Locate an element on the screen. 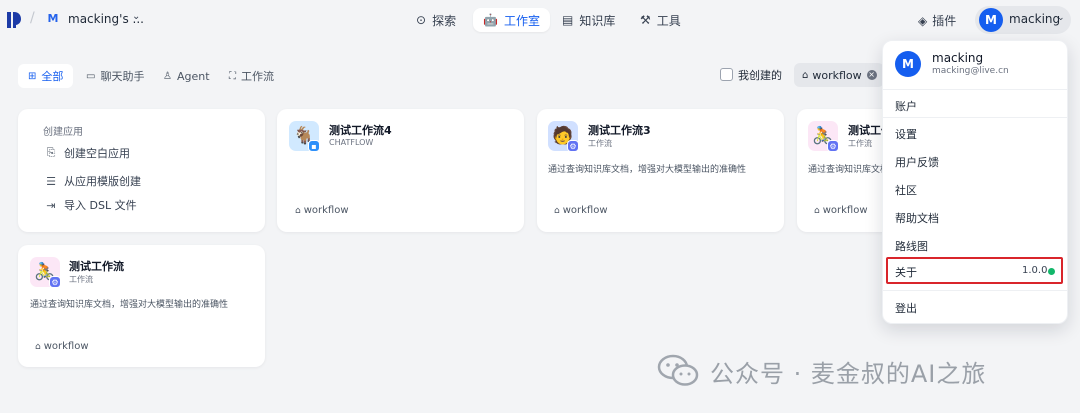 The image size is (1080, 413). nav-explore: ⊙ 探索 is located at coordinates (436, 20).